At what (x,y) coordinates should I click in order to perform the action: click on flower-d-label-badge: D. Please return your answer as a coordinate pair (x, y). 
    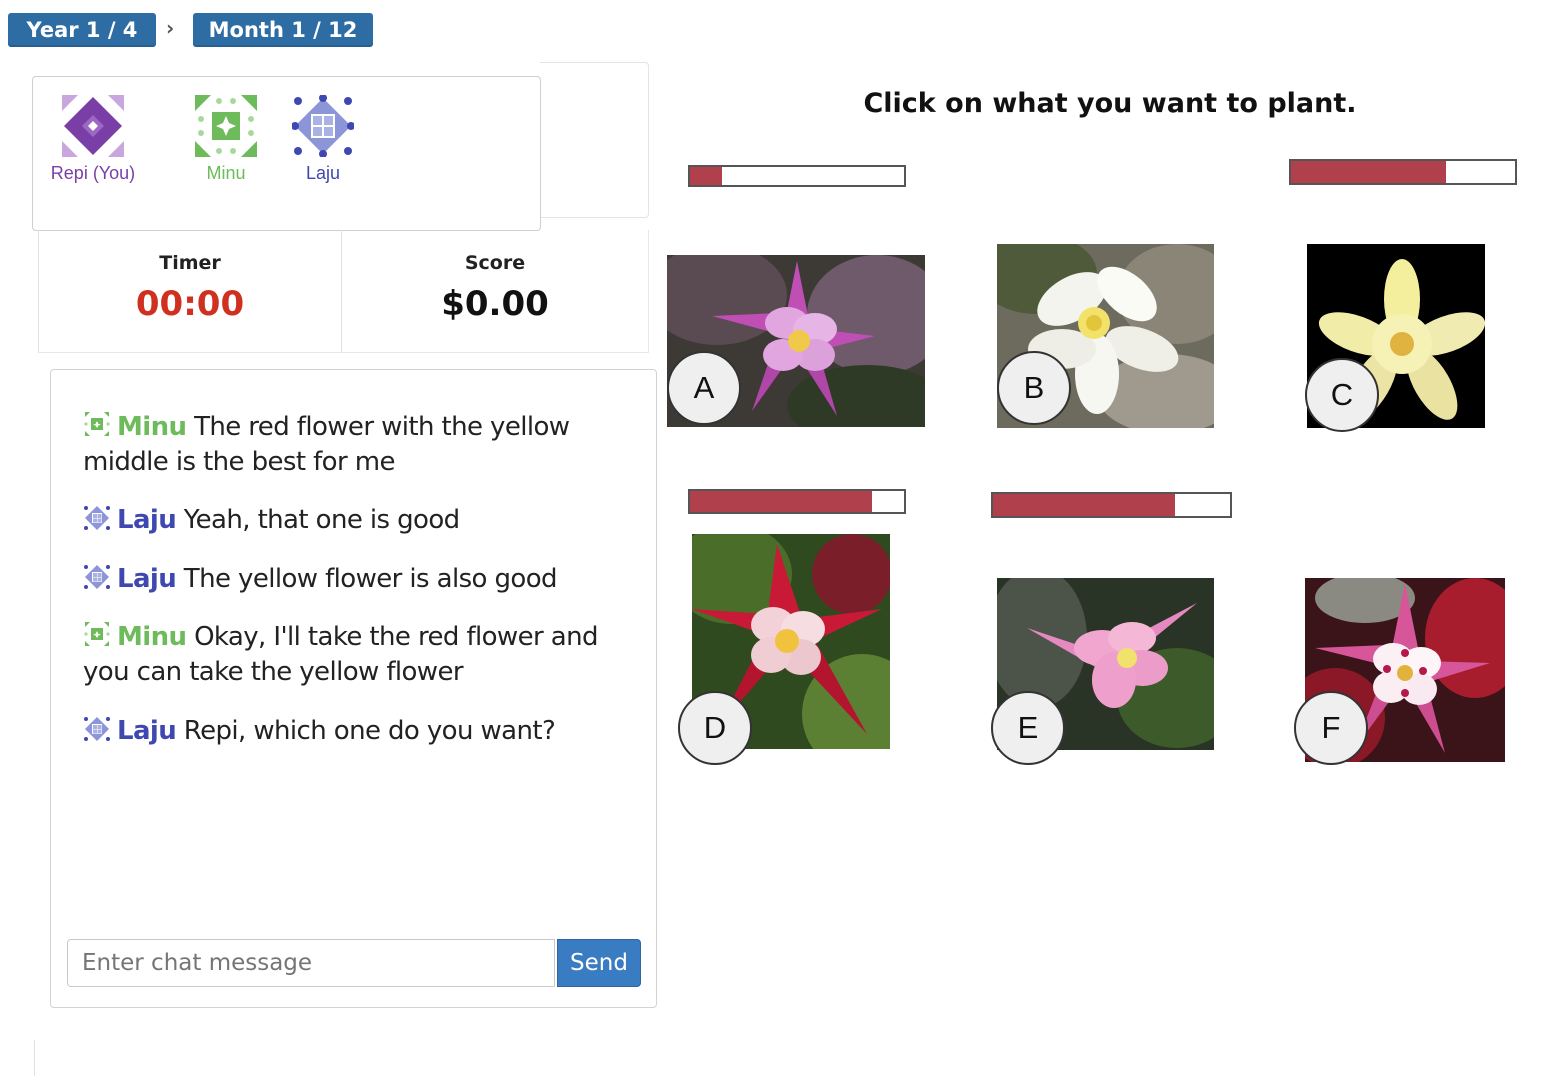
    Looking at the image, I should click on (715, 728).